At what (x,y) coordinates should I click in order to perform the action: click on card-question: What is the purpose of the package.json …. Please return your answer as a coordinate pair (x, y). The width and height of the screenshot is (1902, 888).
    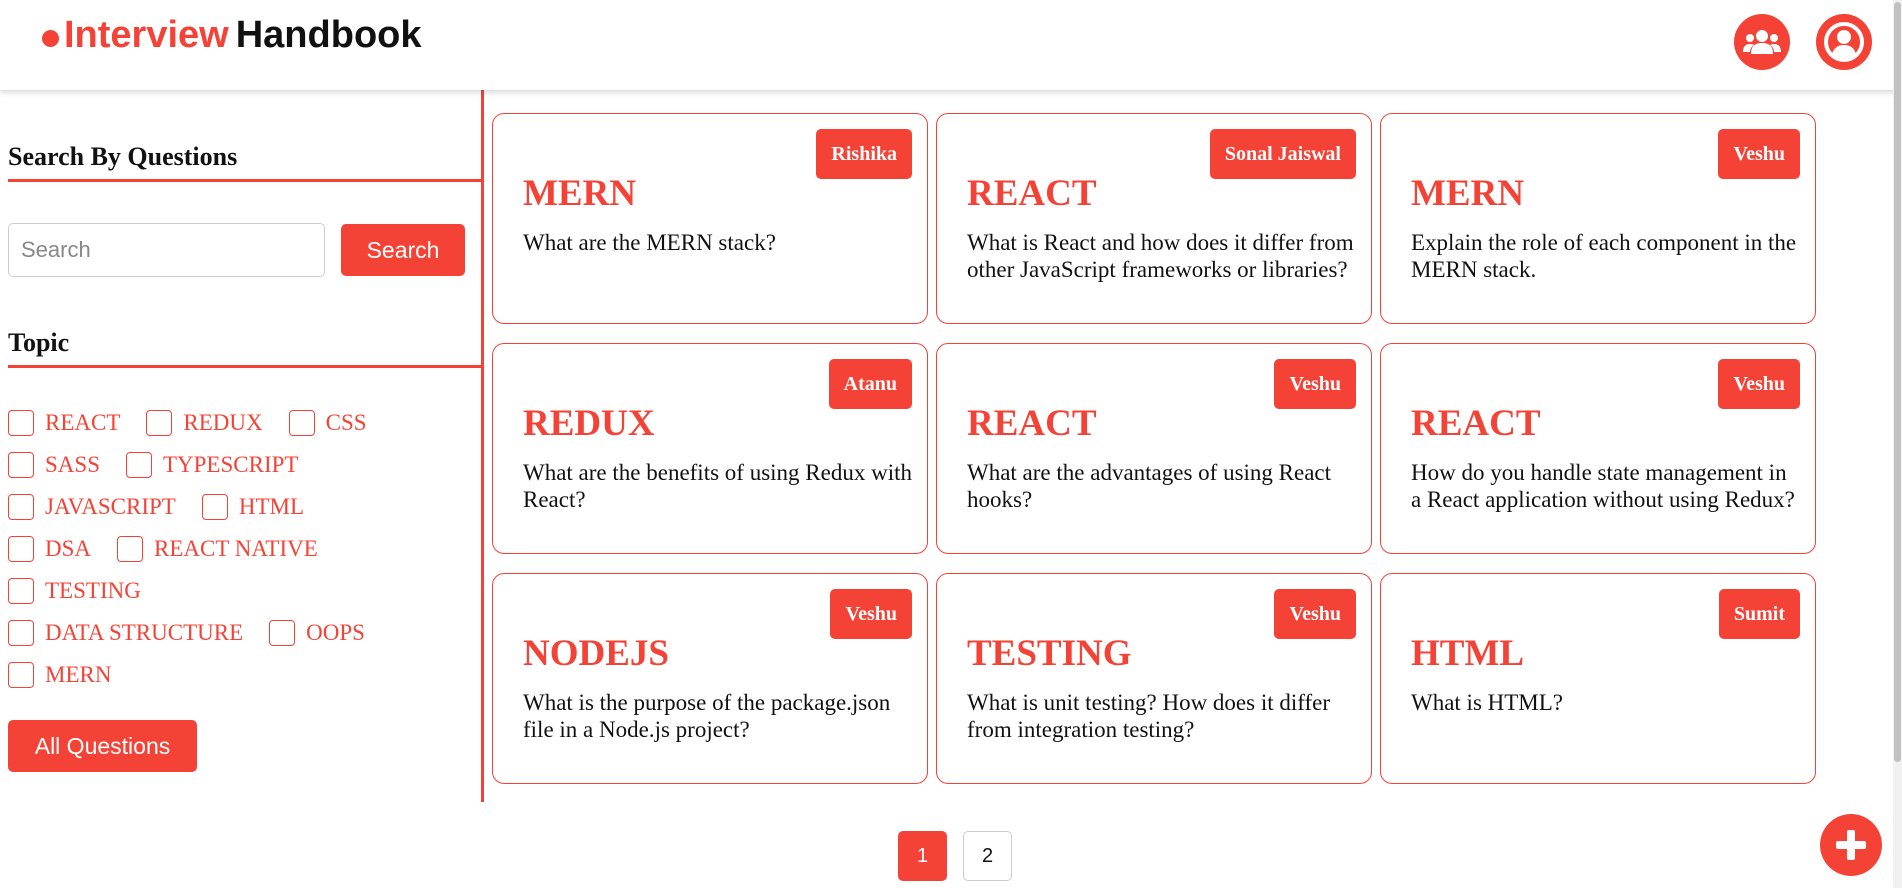
    Looking at the image, I should click on (707, 716).